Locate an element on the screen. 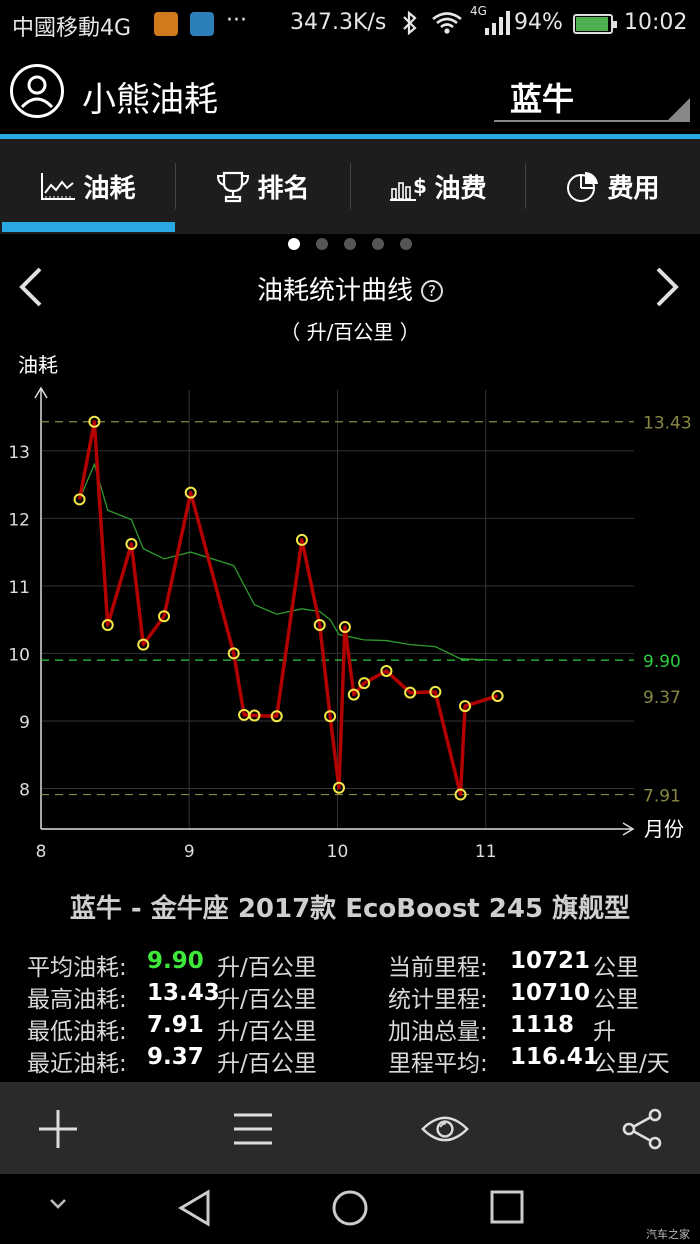 This screenshot has width=700, height=1244. stat-label: 最低油耗: is located at coordinates (77, 1032).